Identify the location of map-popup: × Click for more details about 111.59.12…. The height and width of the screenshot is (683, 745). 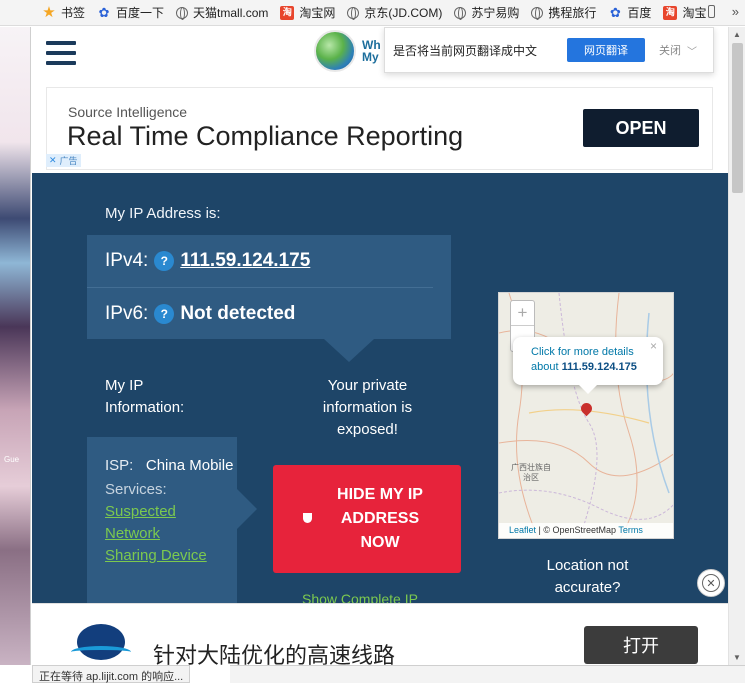
(588, 361).